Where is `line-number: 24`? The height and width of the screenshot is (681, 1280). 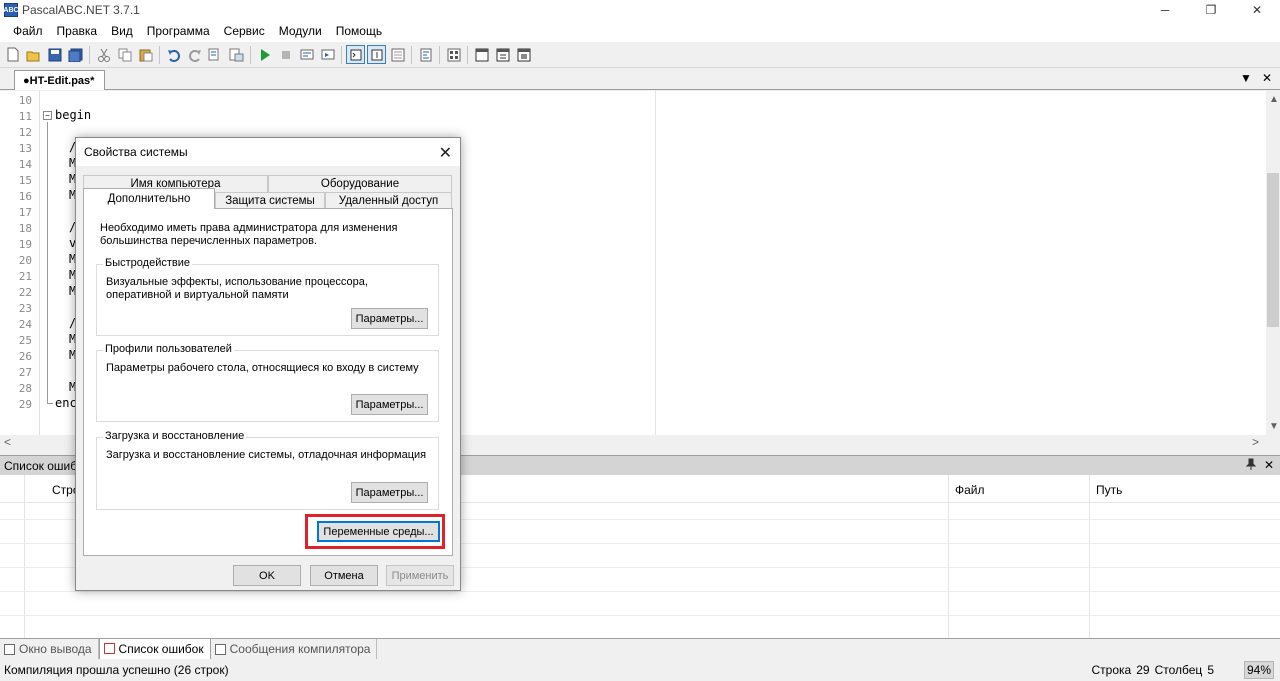 line-number: 24 is located at coordinates (25, 324).